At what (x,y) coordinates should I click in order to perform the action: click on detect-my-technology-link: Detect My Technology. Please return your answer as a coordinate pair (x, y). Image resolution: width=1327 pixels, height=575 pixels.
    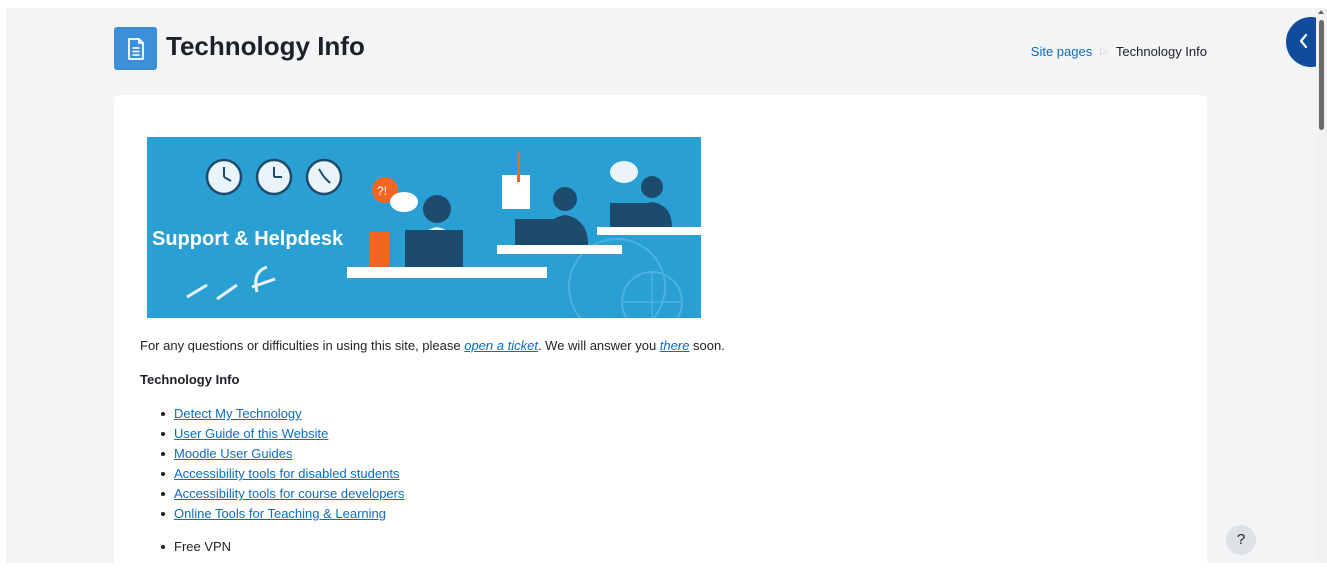
    Looking at the image, I should click on (238, 413).